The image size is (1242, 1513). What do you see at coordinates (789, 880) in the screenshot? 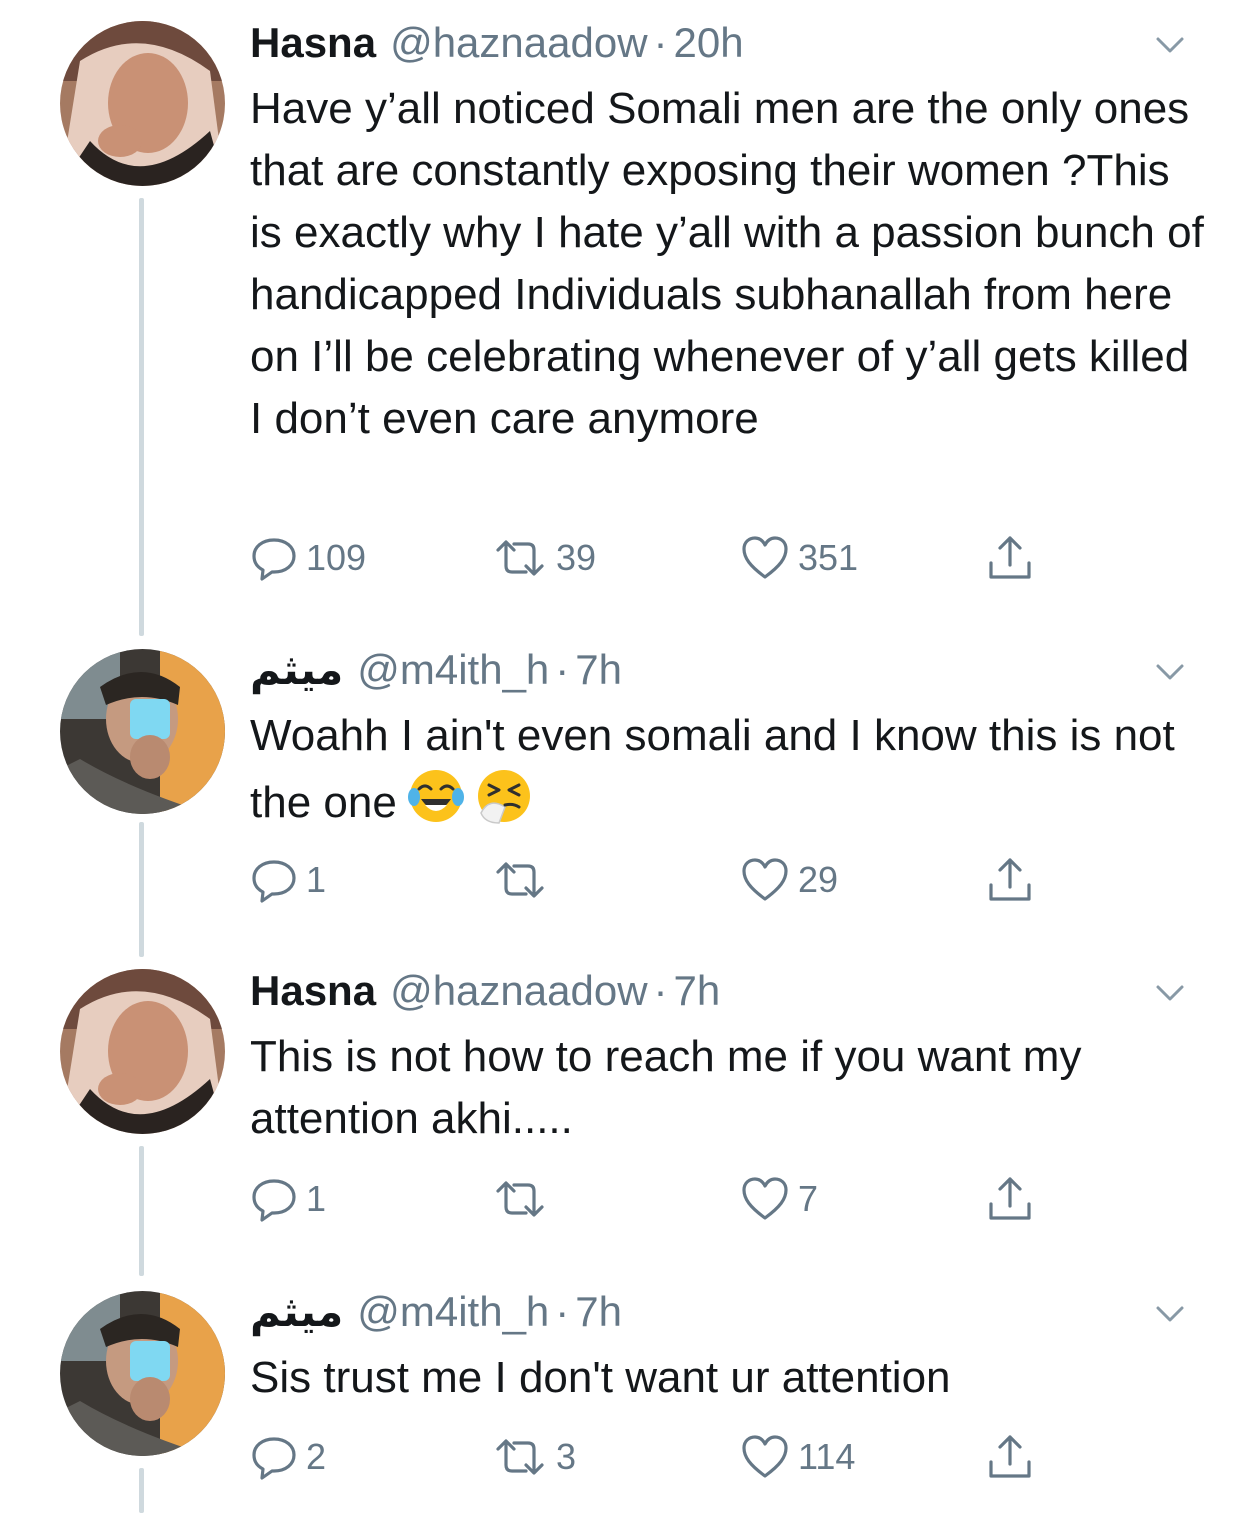
I see `like-button: 29` at bounding box center [789, 880].